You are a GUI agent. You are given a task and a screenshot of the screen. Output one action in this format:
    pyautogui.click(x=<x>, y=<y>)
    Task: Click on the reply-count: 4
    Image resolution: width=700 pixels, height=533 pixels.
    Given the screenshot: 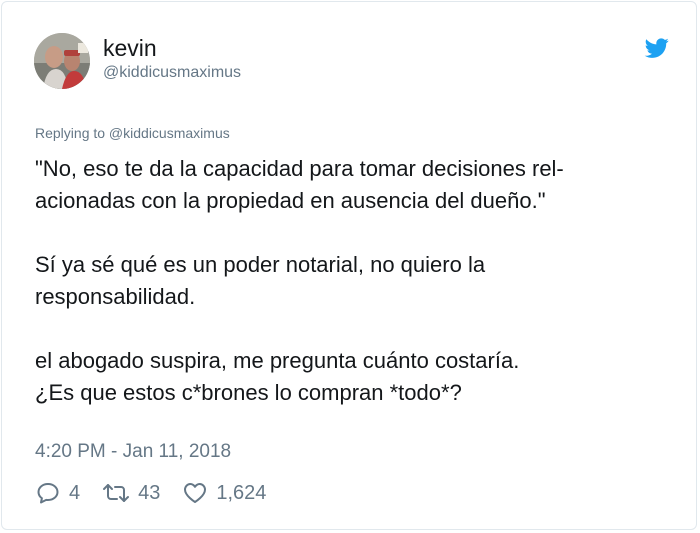 What is the action you would take?
    pyautogui.click(x=75, y=492)
    